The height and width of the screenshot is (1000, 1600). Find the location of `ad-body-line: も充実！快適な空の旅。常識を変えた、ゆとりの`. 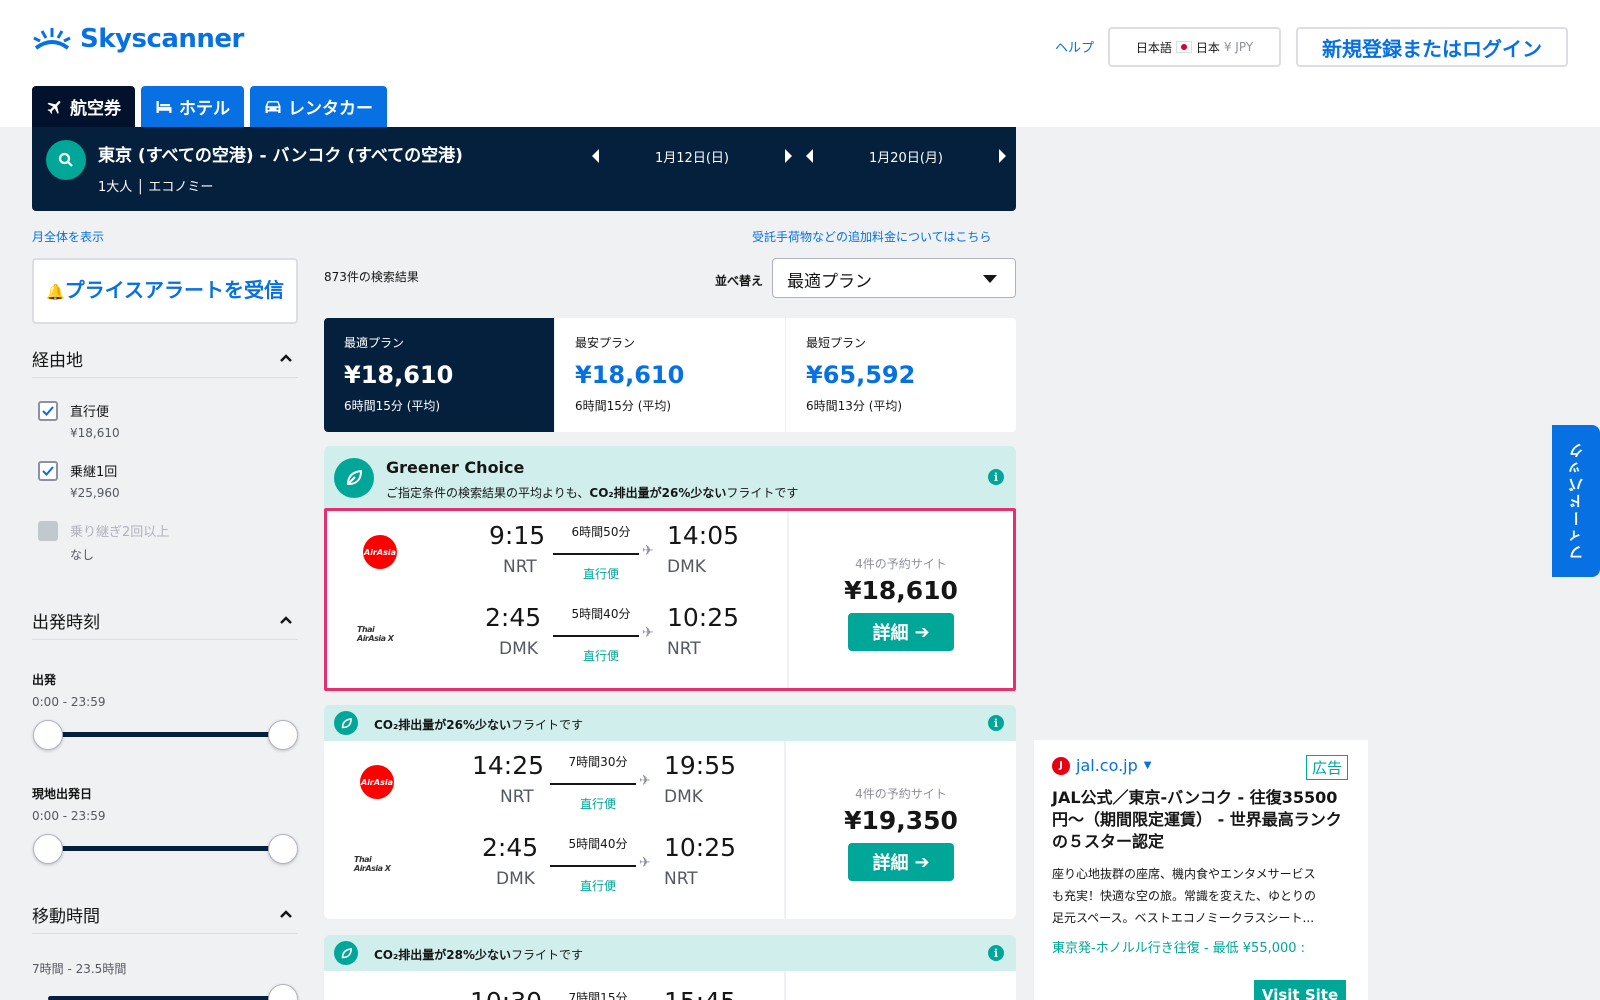

ad-body-line: も充実！快適な空の旅。常識を変えた、ゆとりの is located at coordinates (1184, 896).